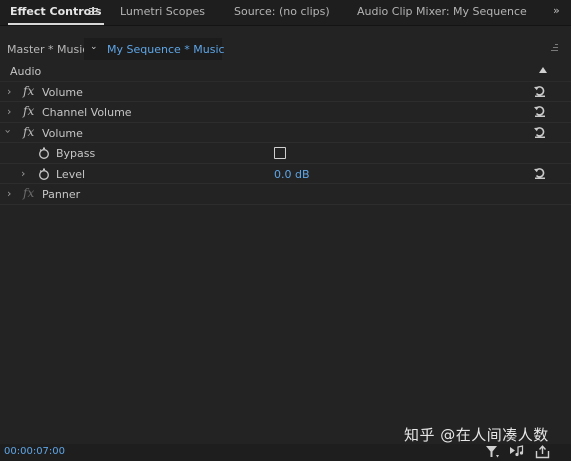  What do you see at coordinates (442, 13) in the screenshot?
I see `tab-audio-clip-mixer: Audio Clip Mixer: My Sequence` at bounding box center [442, 13].